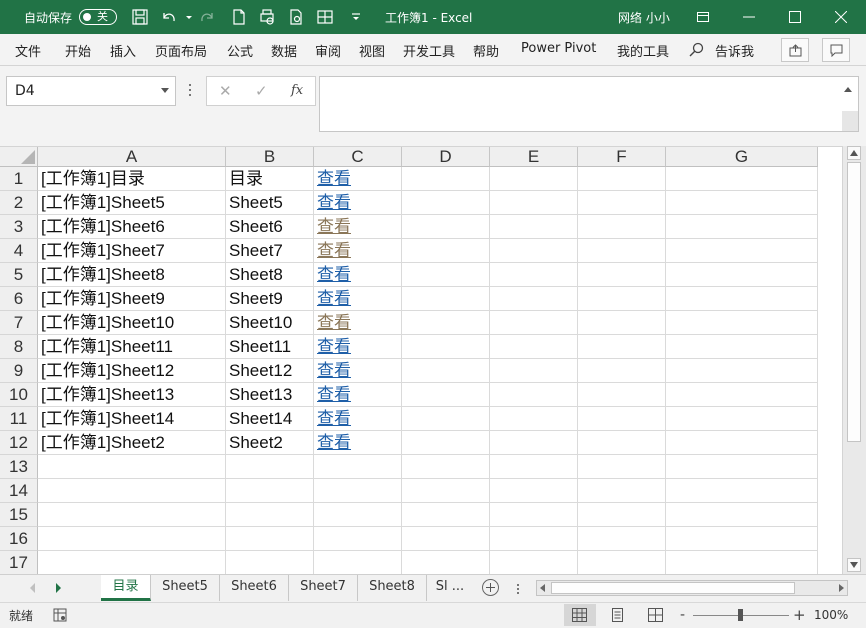 This screenshot has width=866, height=628. Describe the element at coordinates (742, 347) in the screenshot. I see `cell-g8` at that location.